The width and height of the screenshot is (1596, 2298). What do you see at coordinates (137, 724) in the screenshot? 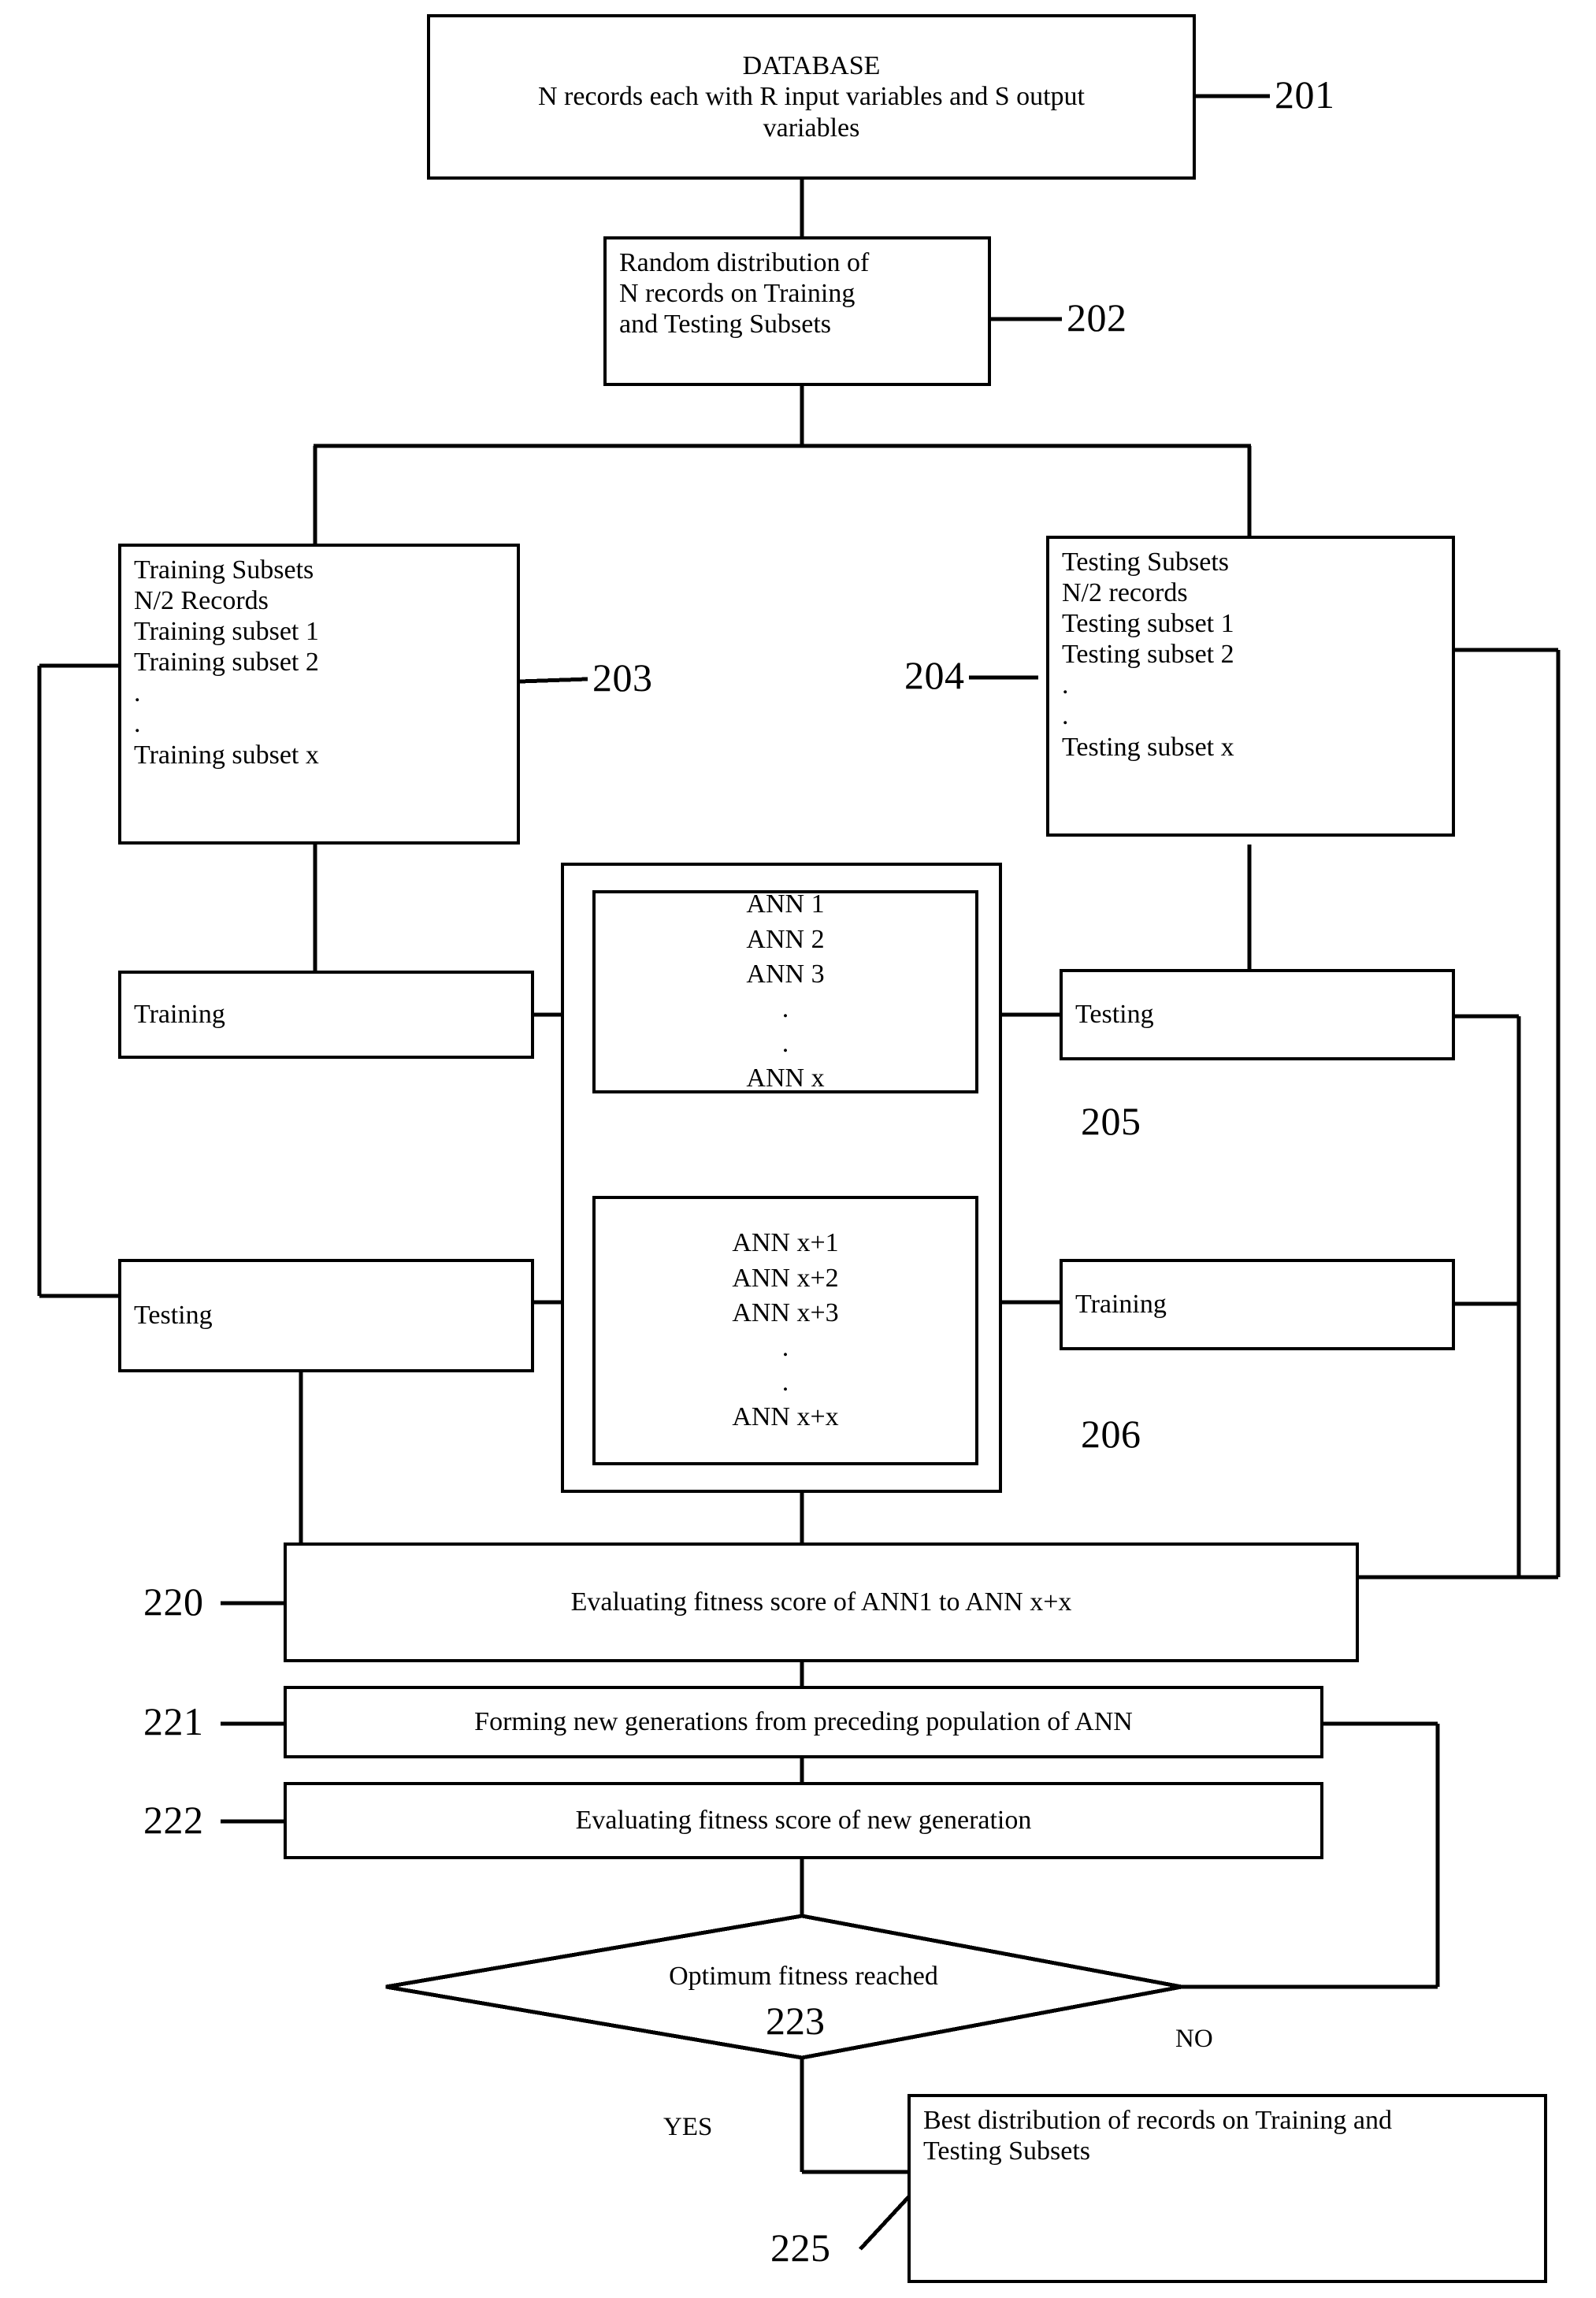
I see `node-training-subsets-line-5: .` at bounding box center [137, 724].